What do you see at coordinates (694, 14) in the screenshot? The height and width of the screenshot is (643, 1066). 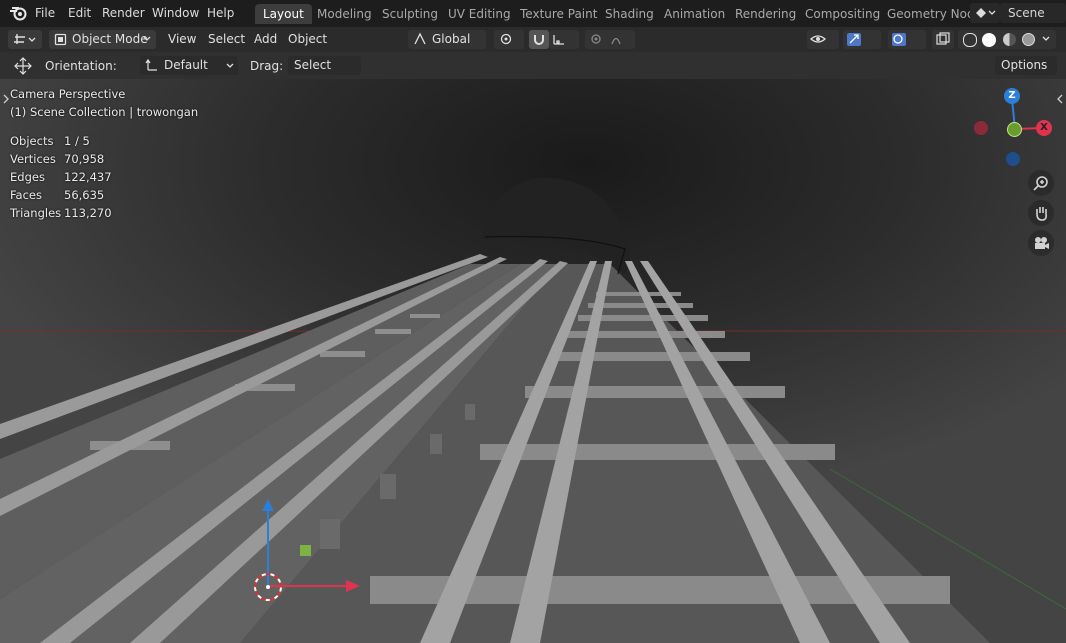 I see `tab-animation: Animation` at bounding box center [694, 14].